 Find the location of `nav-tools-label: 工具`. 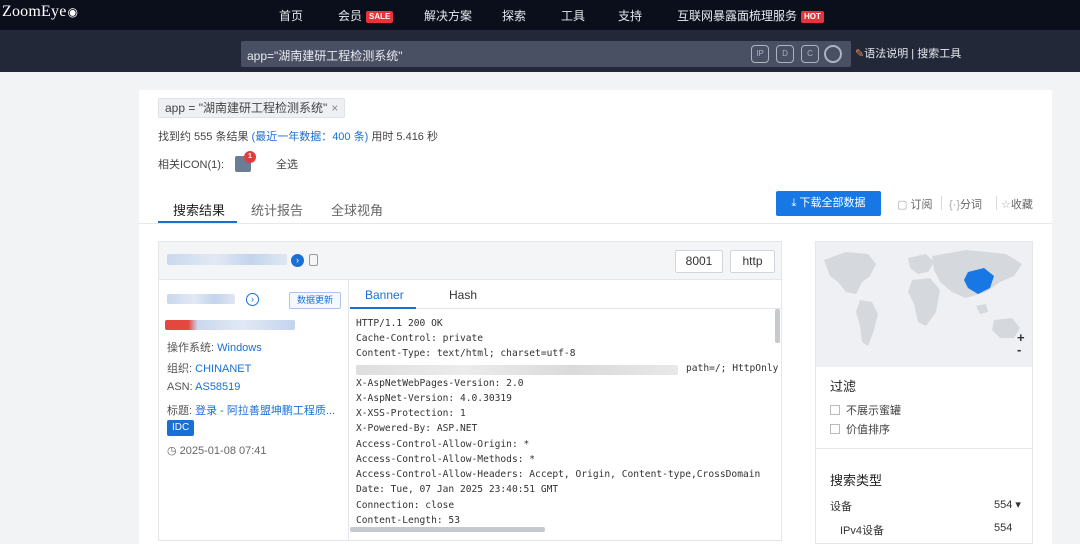

nav-tools-label: 工具 is located at coordinates (573, 16).